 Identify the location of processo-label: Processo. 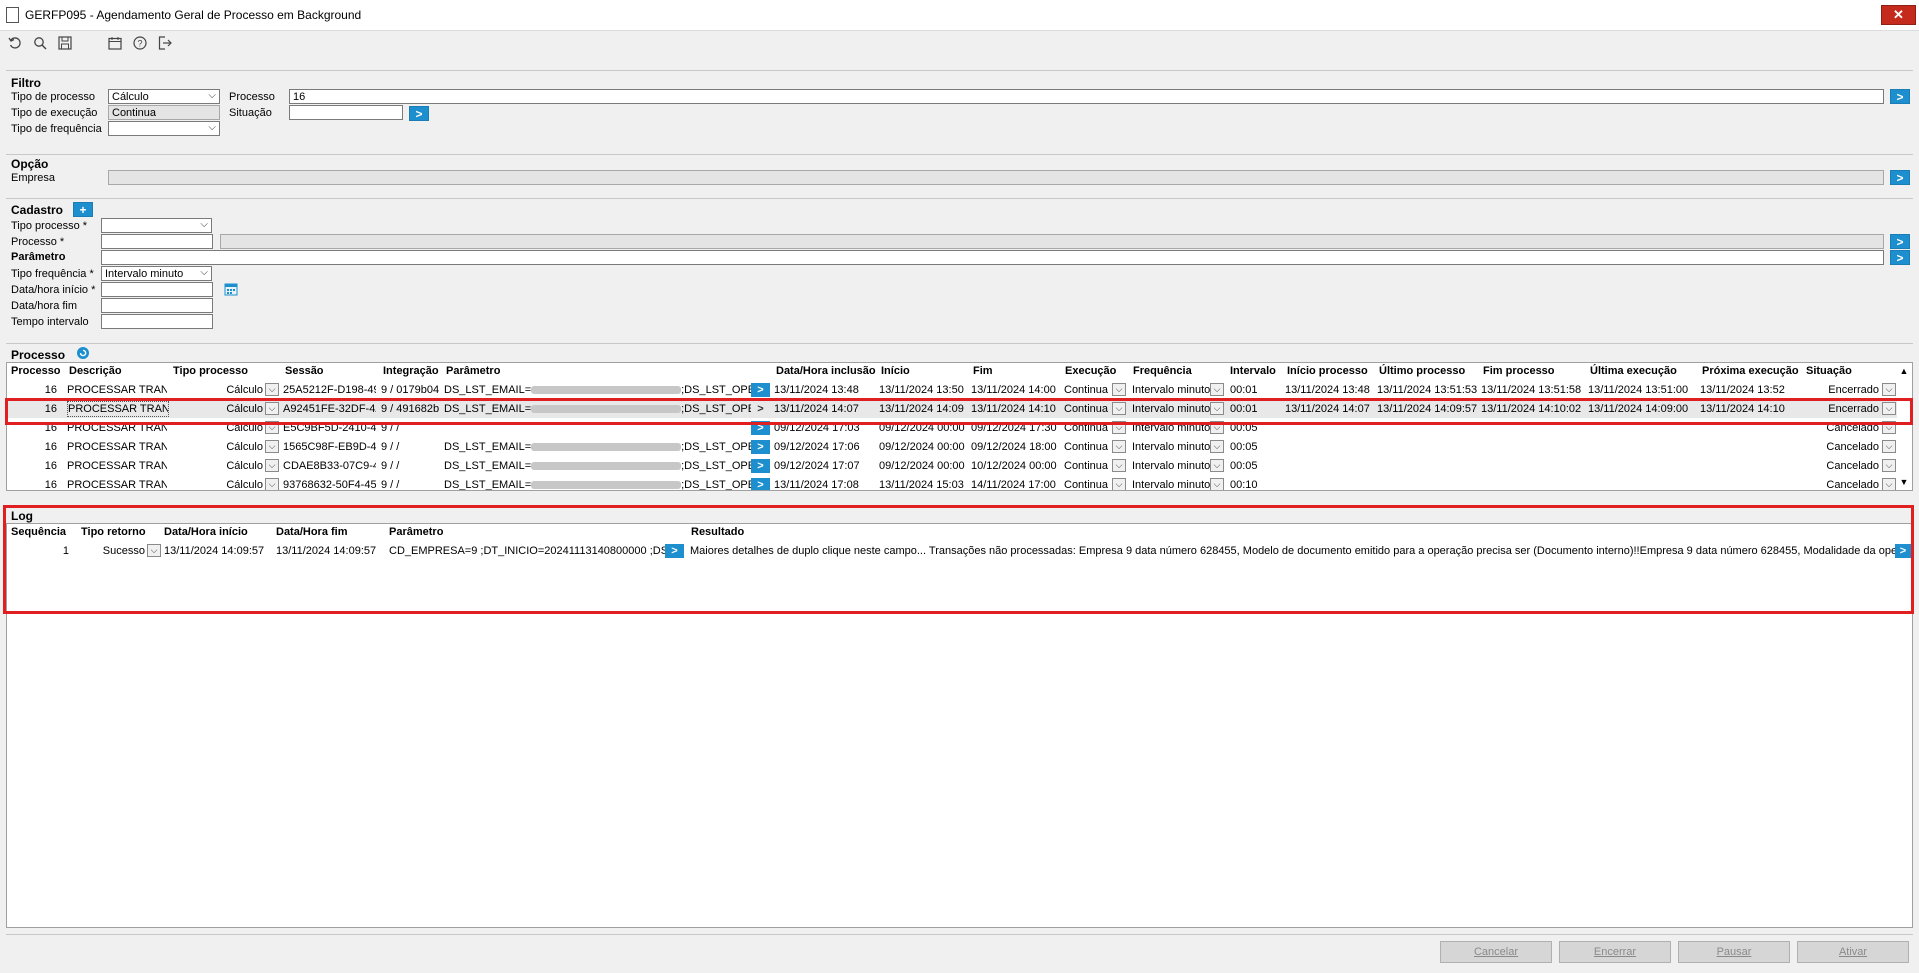
(252, 97).